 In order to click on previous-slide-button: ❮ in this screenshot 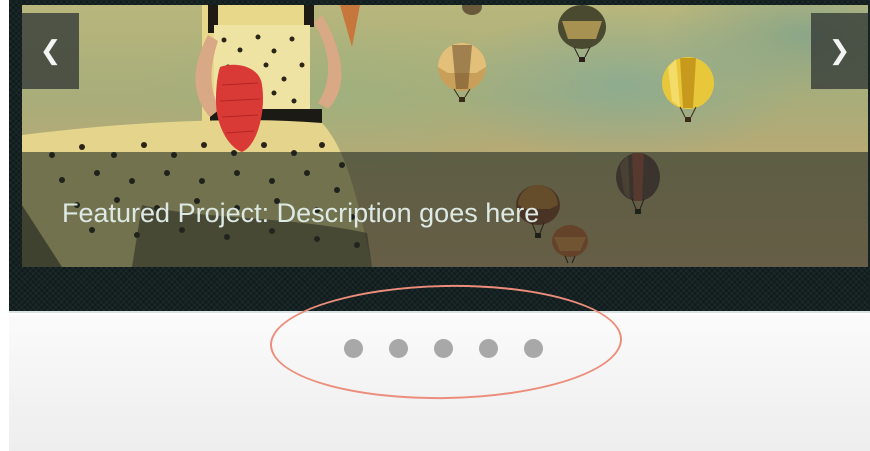, I will do `click(50, 51)`.